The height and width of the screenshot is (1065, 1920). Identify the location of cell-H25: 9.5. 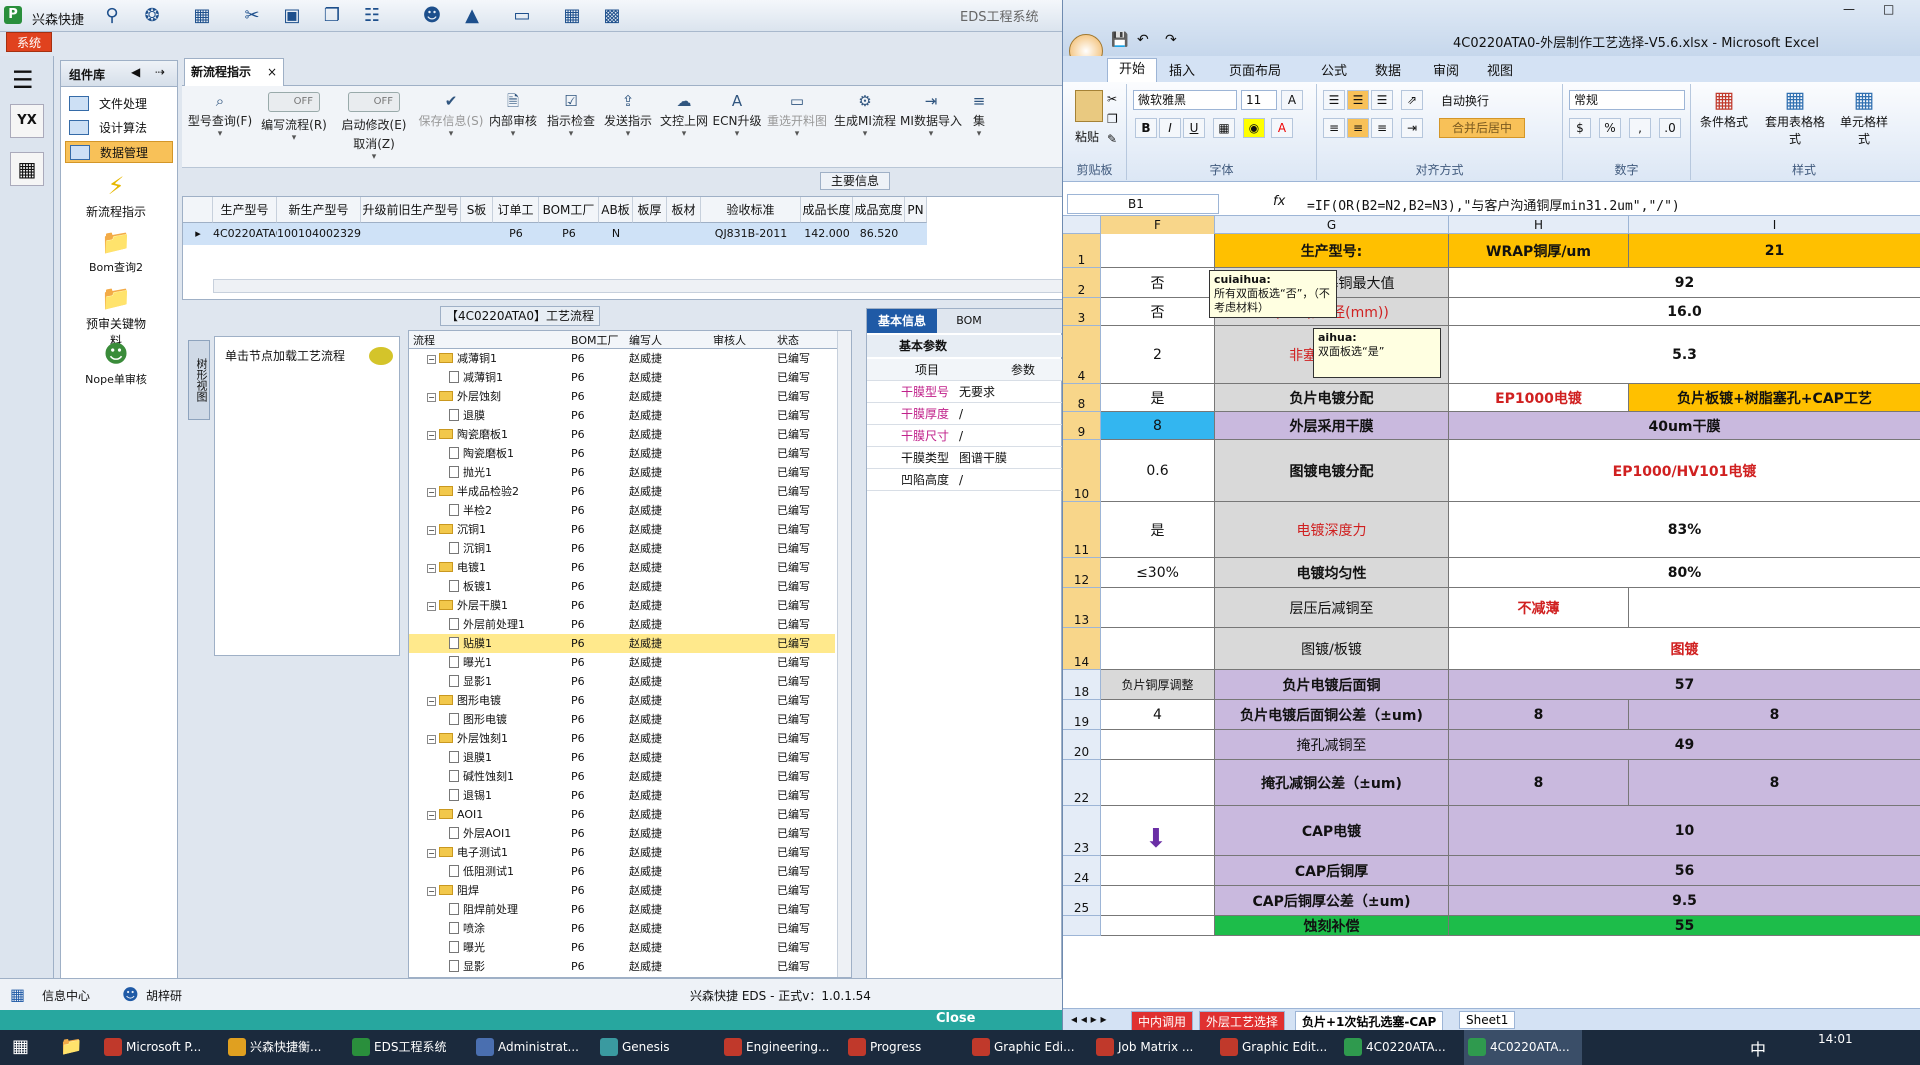
(1684, 901).